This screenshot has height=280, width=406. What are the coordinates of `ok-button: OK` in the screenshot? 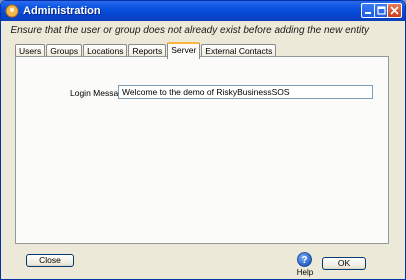 It's located at (344, 263).